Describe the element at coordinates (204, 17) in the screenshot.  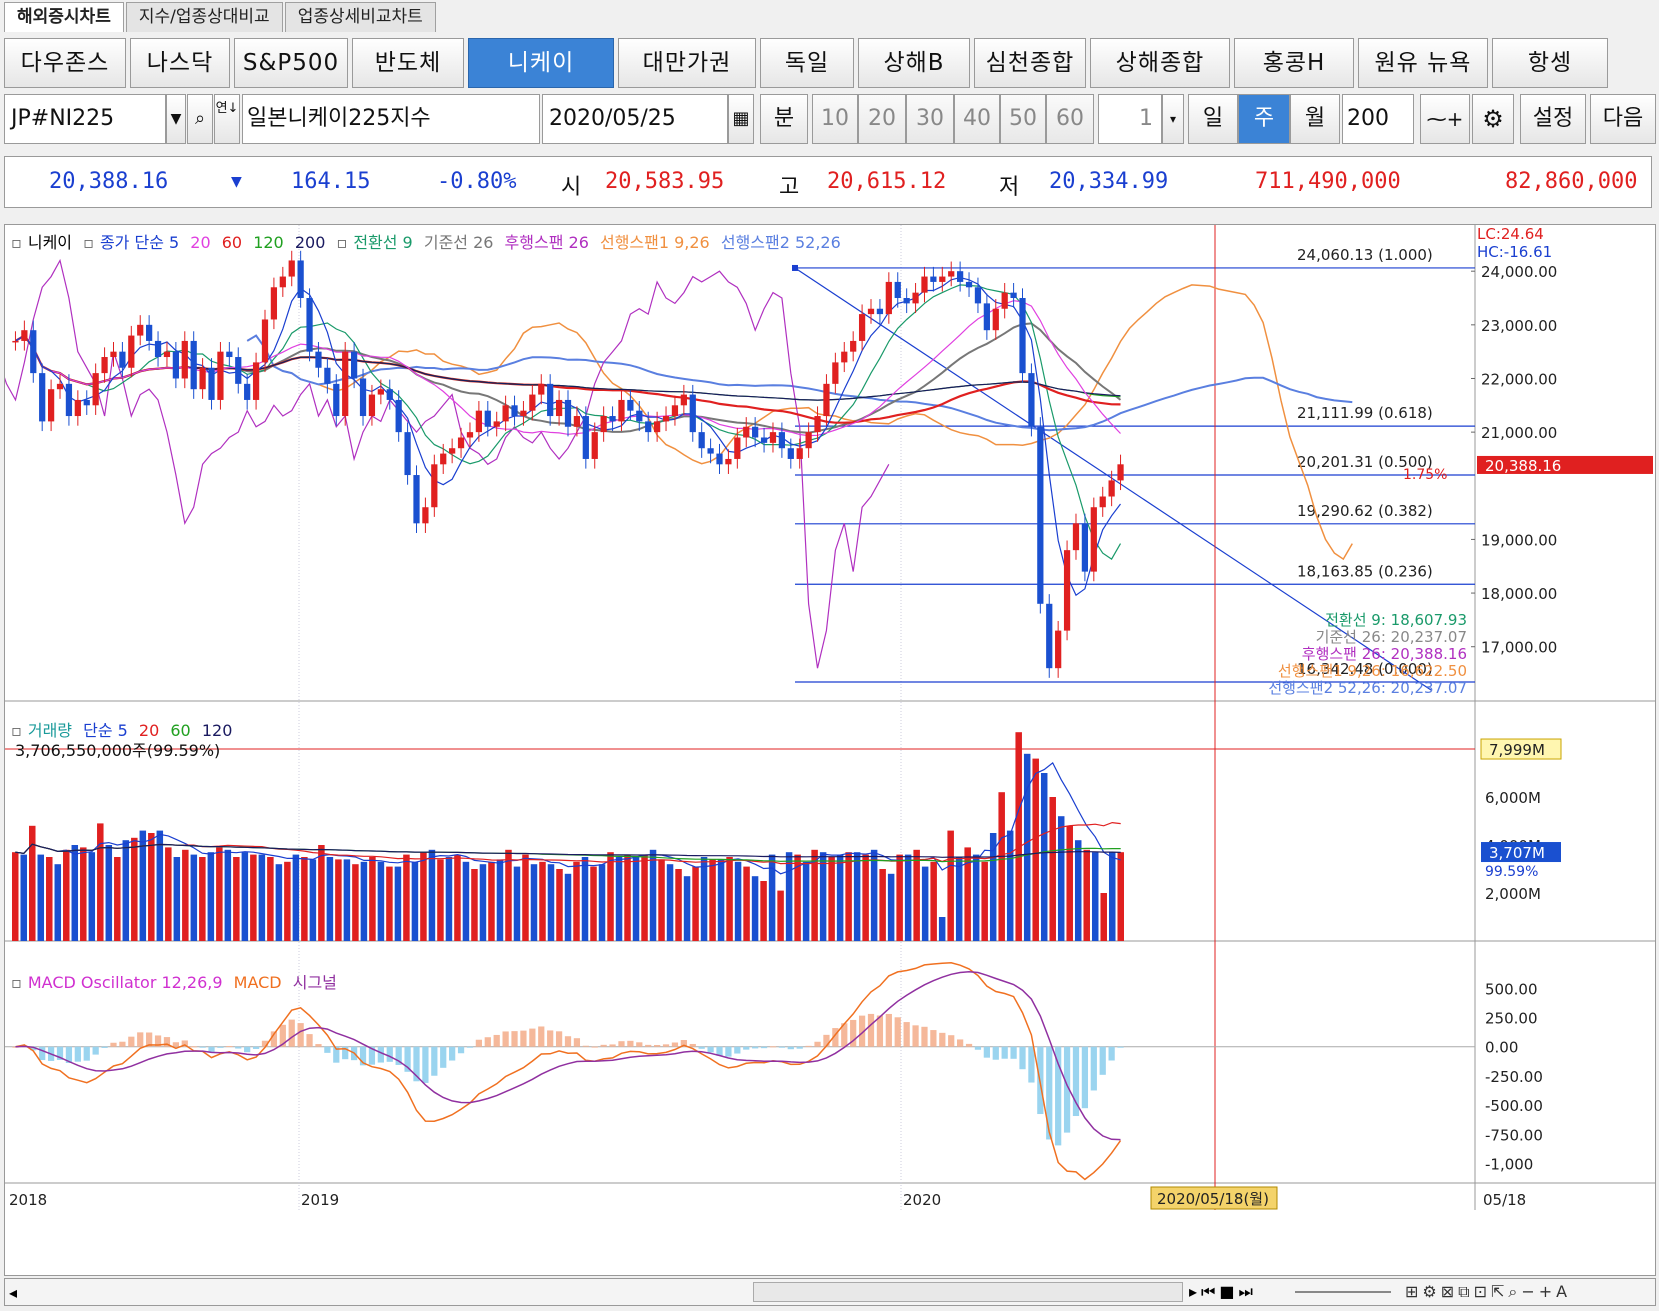
I see `tab-index-compare: 지수/업종상대비교` at that location.